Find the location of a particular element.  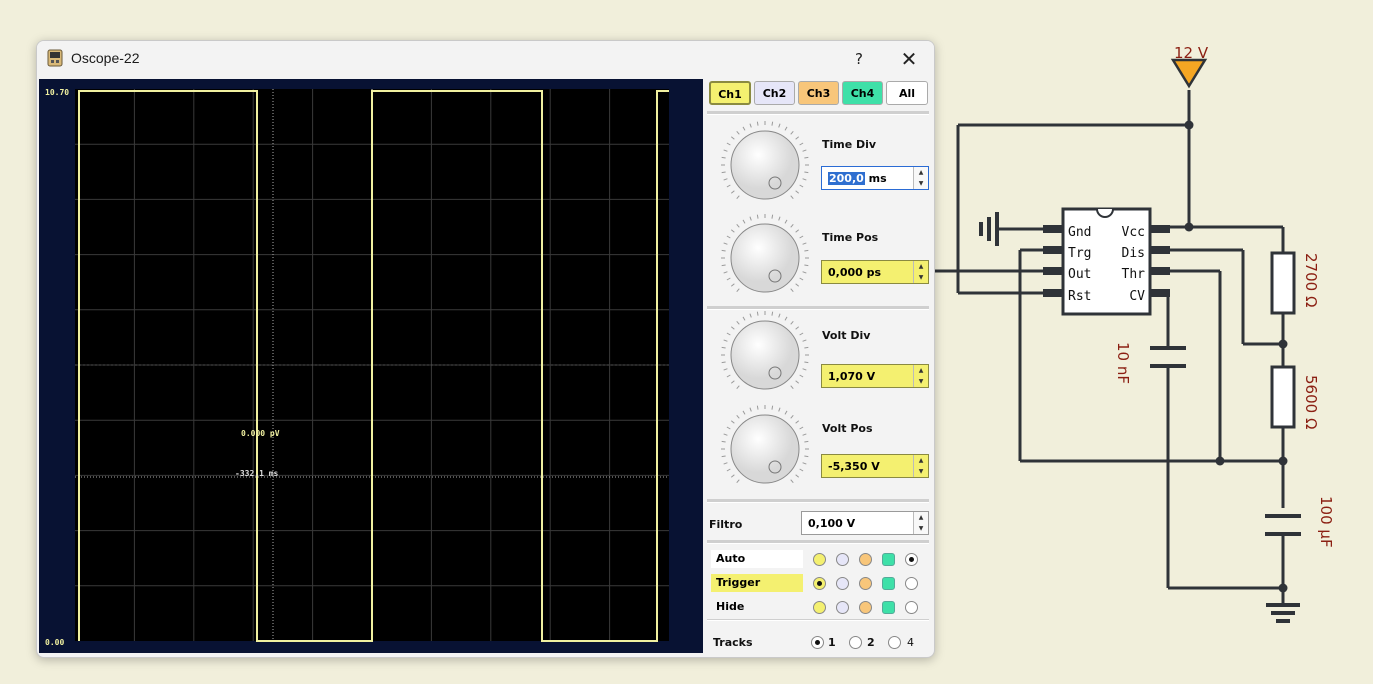

filtro-spinner-icon: ▲ ▼ is located at coordinates (920, 523).